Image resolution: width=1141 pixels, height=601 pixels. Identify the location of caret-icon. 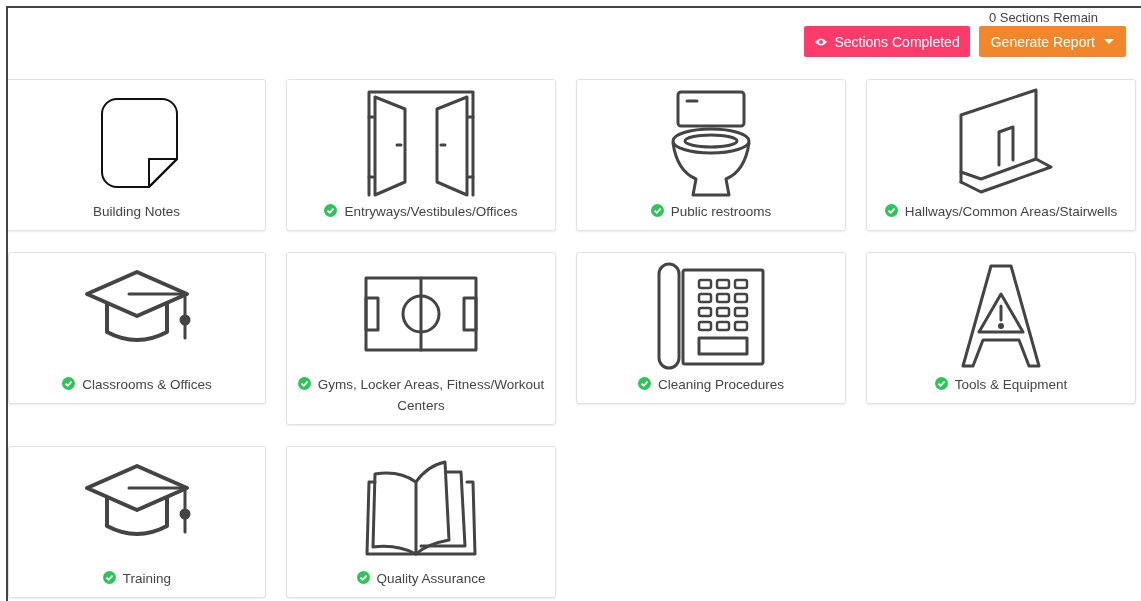
(1109, 41).